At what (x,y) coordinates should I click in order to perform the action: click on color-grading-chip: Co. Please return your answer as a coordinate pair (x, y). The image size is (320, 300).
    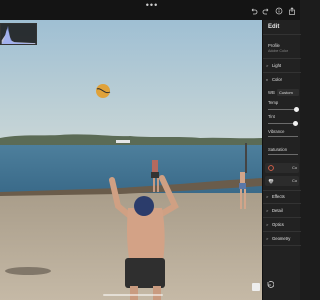
    Looking at the image, I should click on (282, 181).